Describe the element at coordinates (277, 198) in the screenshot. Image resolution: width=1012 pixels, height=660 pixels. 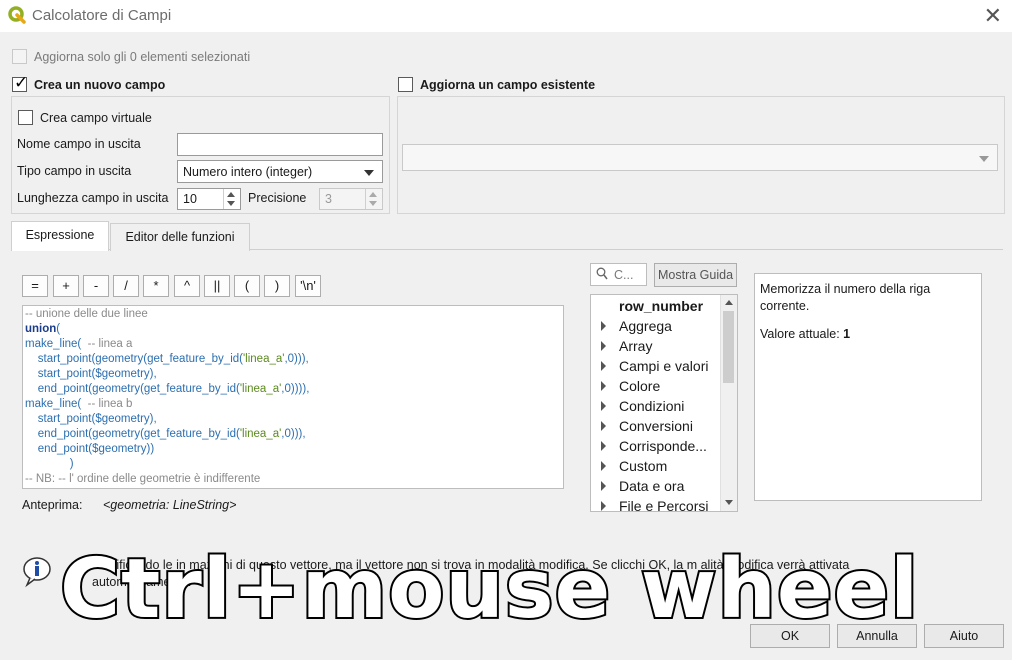
I see `precision-label: Precisione` at that location.